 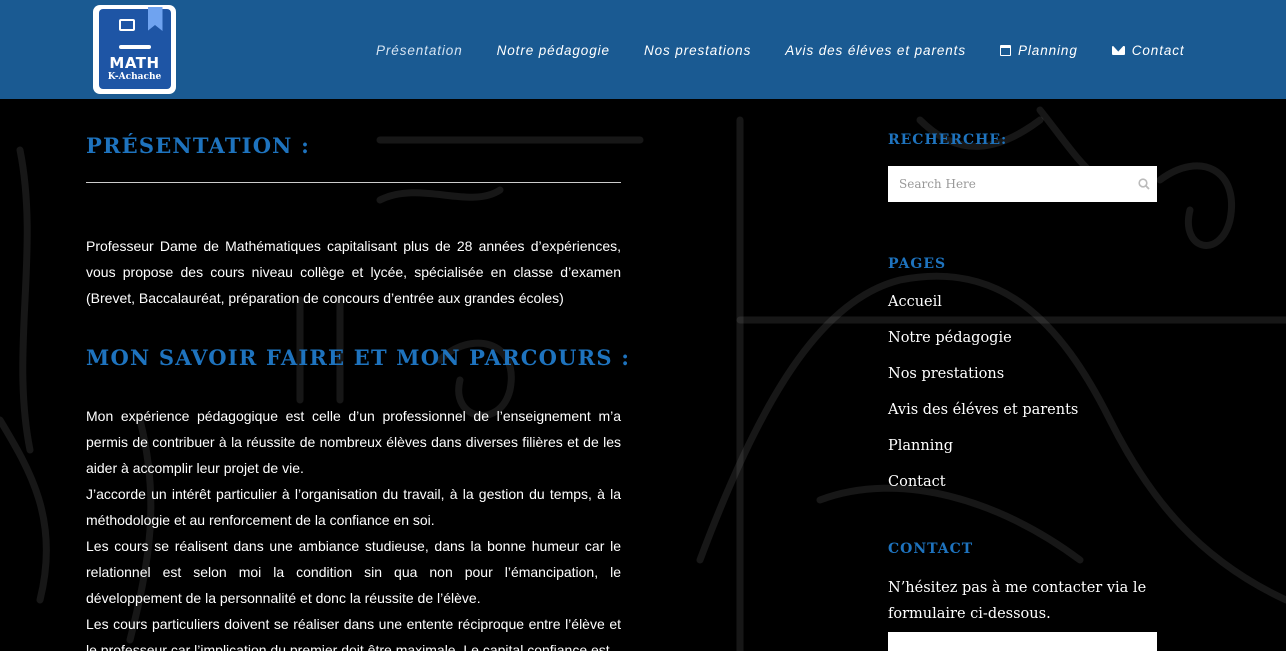 What do you see at coordinates (134, 77) in the screenshot?
I see `logo-subtitle: K-Achache` at bounding box center [134, 77].